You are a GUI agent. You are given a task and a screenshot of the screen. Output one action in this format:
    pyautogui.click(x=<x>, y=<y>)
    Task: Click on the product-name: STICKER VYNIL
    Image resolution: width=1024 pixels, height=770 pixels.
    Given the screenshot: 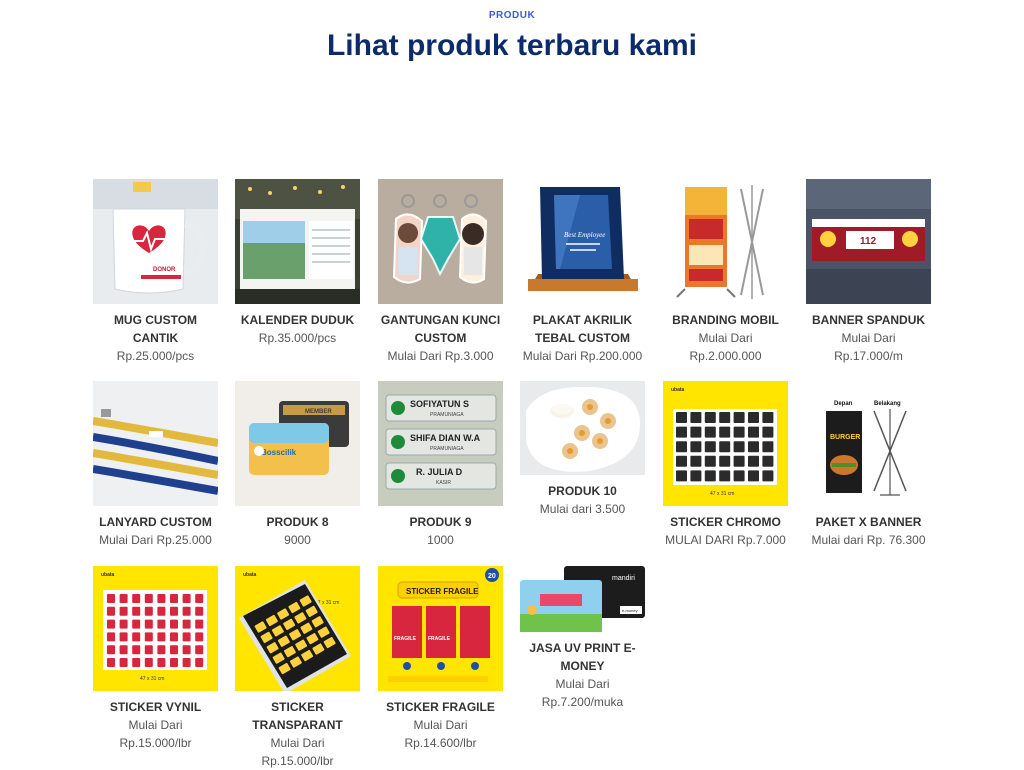 What is the action you would take?
    pyautogui.click(x=155, y=707)
    